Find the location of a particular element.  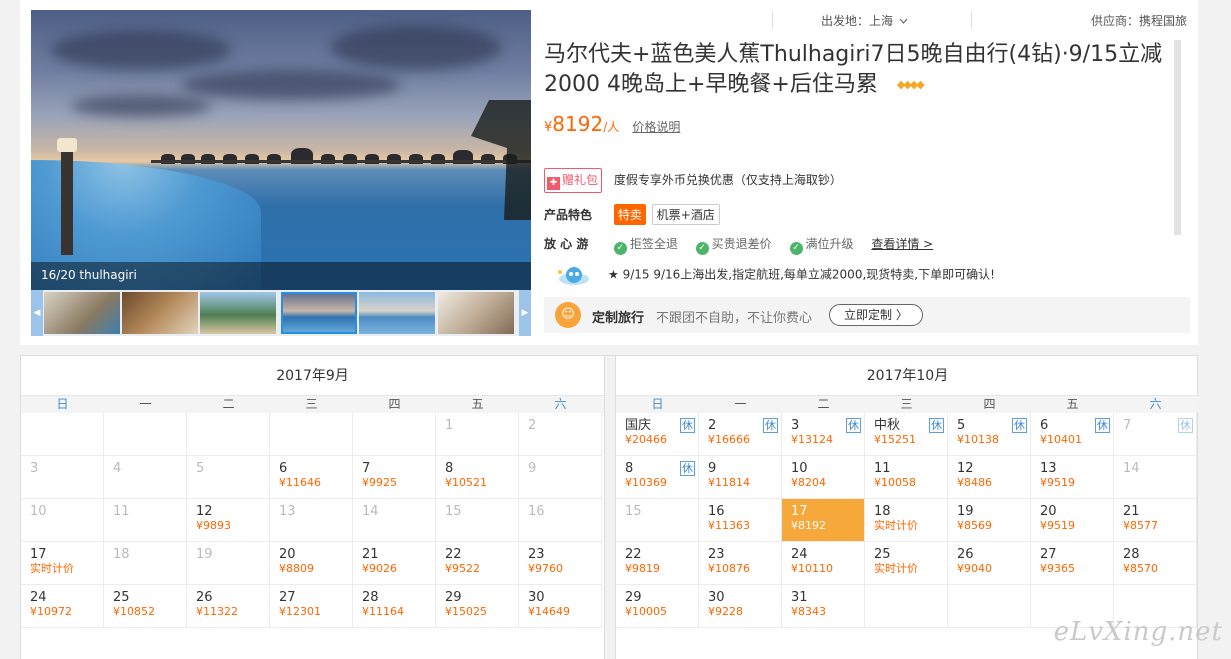

day-number: 29 is located at coordinates (633, 597).